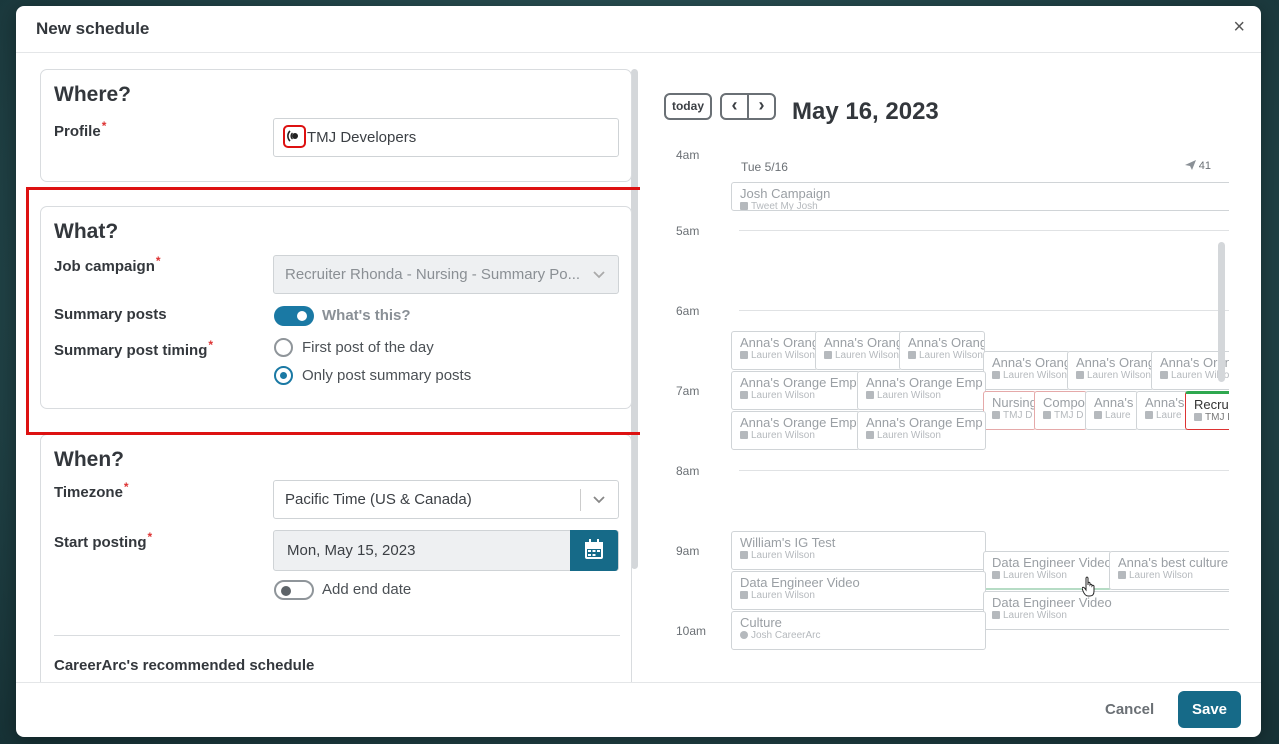 This screenshot has width=1279, height=744. What do you see at coordinates (367, 589) in the screenshot?
I see `end-date-label: Add end date` at bounding box center [367, 589].